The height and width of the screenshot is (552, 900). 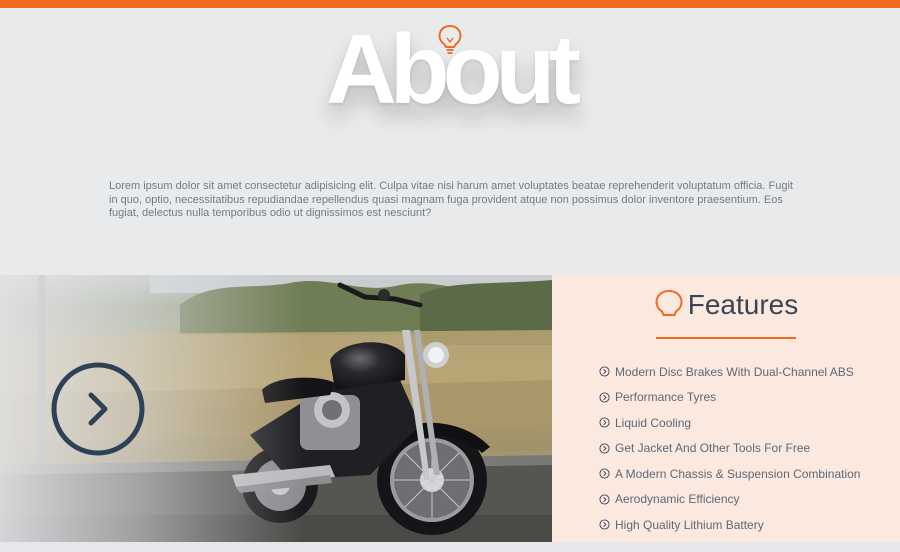 What do you see at coordinates (729, 398) in the screenshot?
I see `feature-item: Performance Tyres` at bounding box center [729, 398].